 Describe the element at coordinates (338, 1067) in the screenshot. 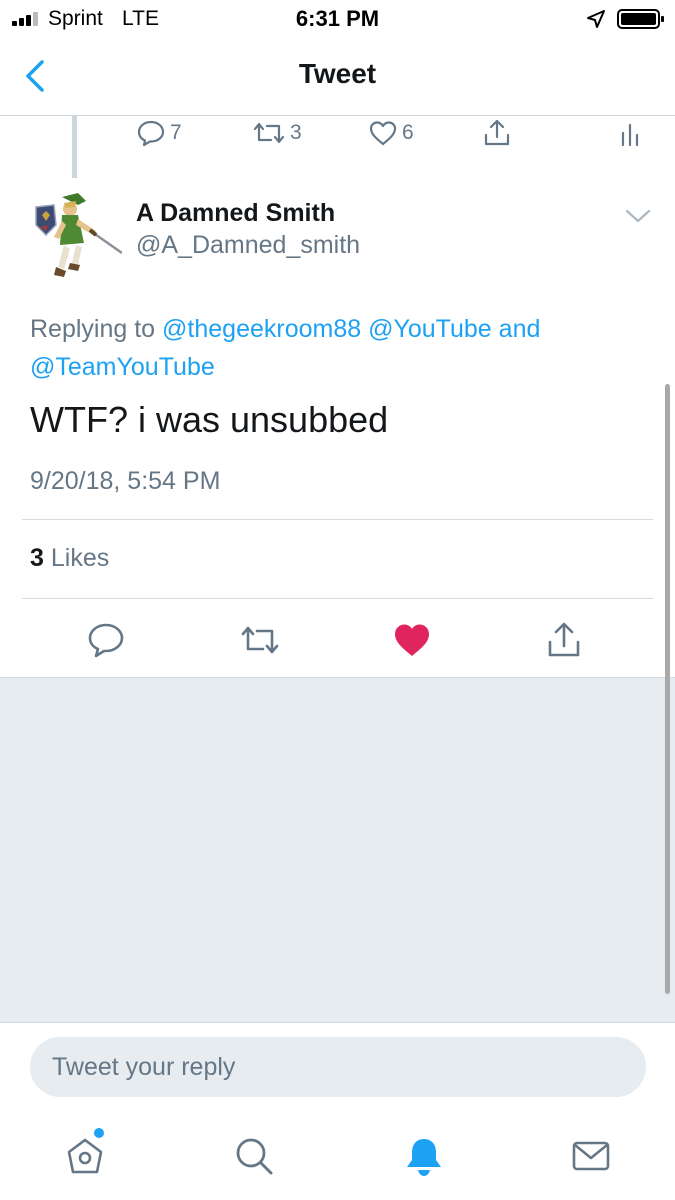

I see `reply-input` at that location.